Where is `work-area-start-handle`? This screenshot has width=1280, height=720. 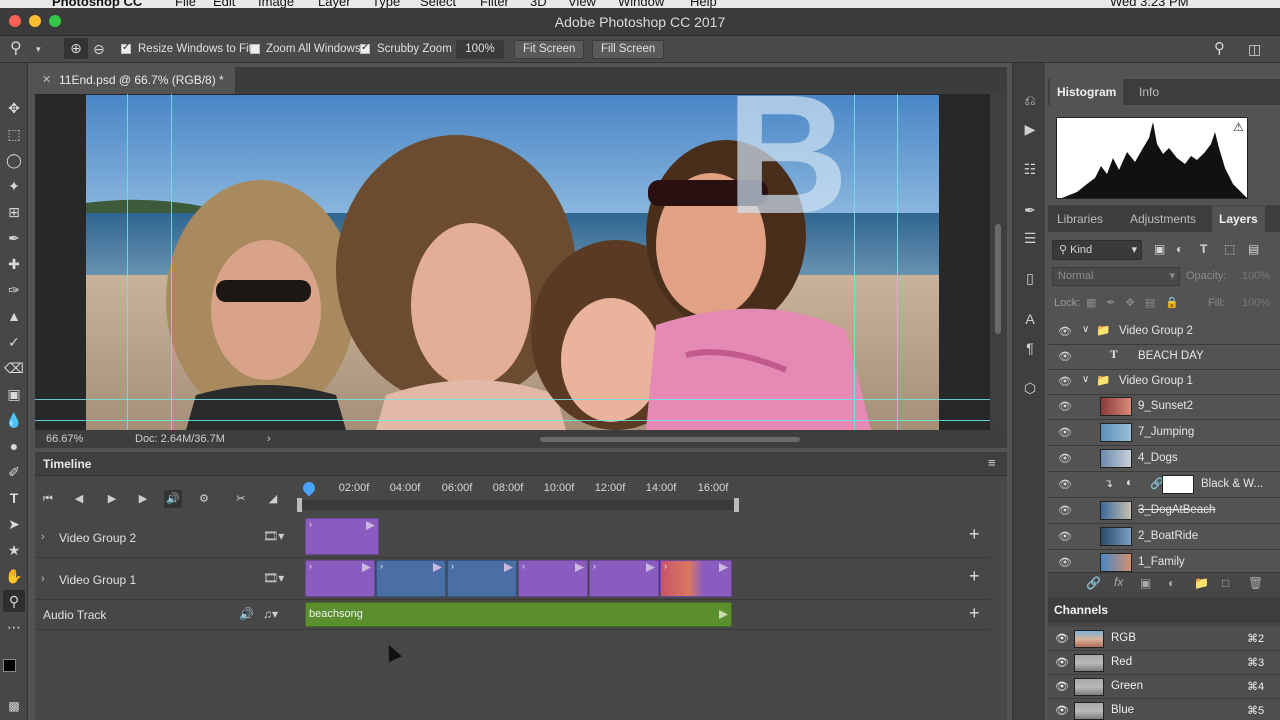
work-area-start-handle is located at coordinates (299, 505).